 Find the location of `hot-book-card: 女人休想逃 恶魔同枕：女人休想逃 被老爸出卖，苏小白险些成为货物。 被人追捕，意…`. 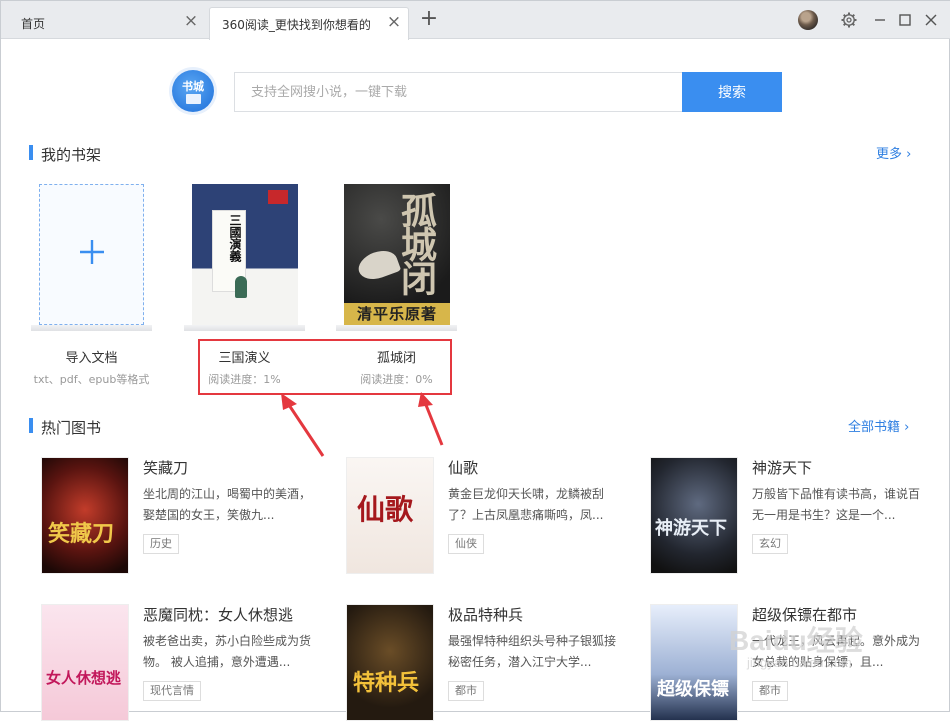

hot-book-card: 女人休想逃 恶魔同枕：女人休想逃 被老爸出卖，苏小白险些成为货物。 被人追捕，意… is located at coordinates (186, 663).